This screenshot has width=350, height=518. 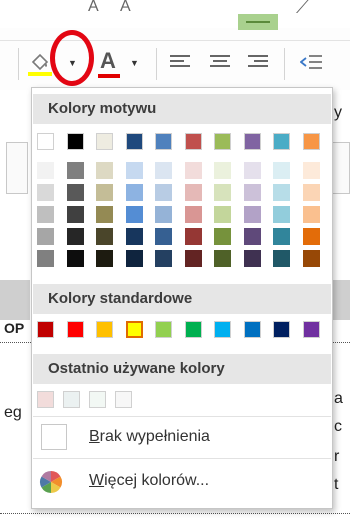 I want to click on font-grow-icon: A, so click(x=93, y=7).